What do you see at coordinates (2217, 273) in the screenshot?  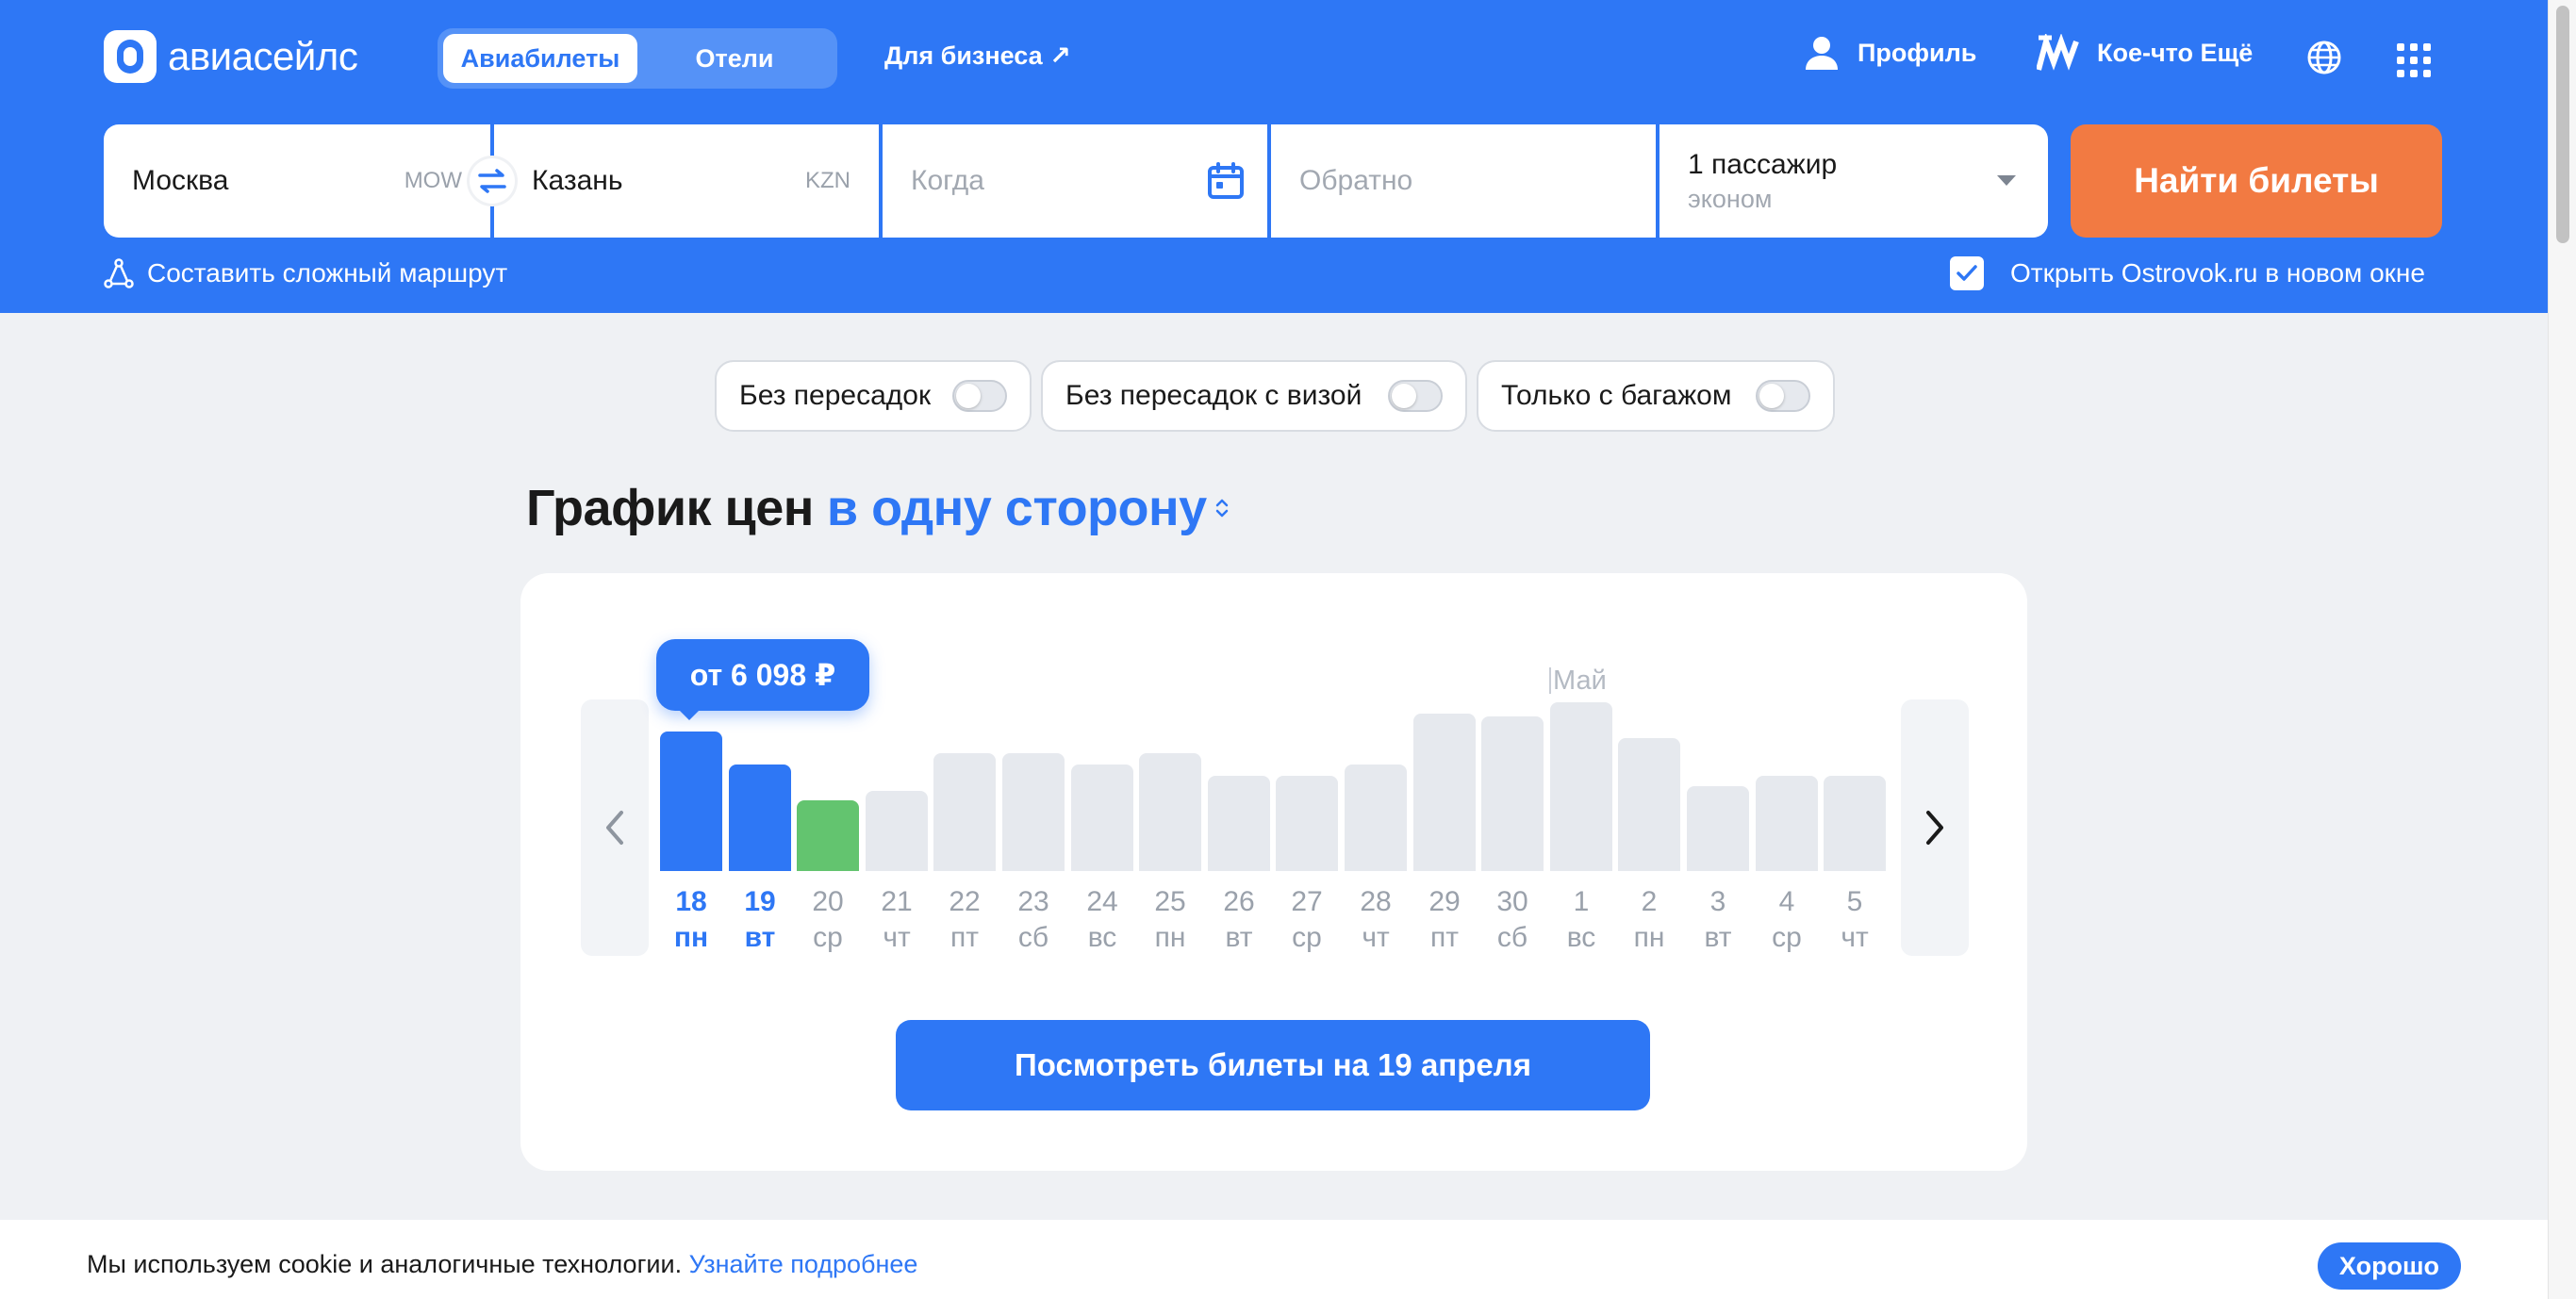 I see `ostrovok-label: Открыть Ostrovok.ru в новом окне` at bounding box center [2217, 273].